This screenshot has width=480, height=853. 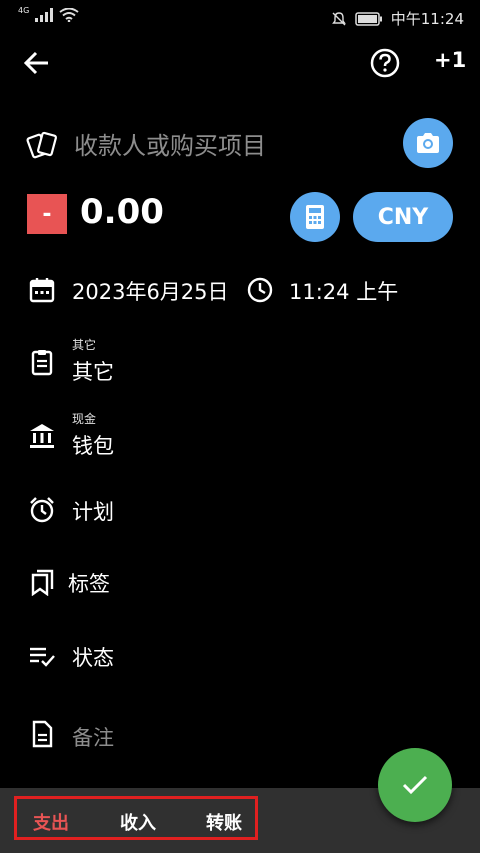 I want to click on document-icon, so click(x=42, y=734).